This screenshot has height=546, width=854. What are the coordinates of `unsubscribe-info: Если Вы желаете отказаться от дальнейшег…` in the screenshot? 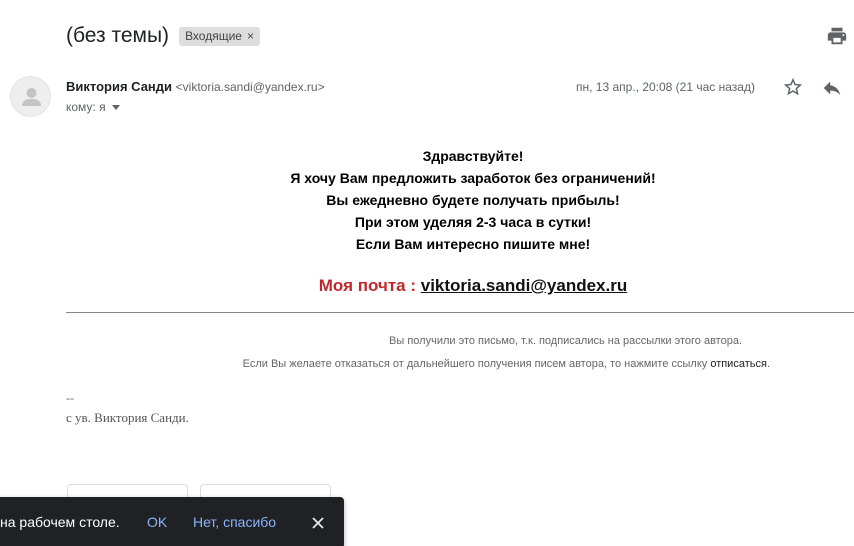 It's located at (418, 364).